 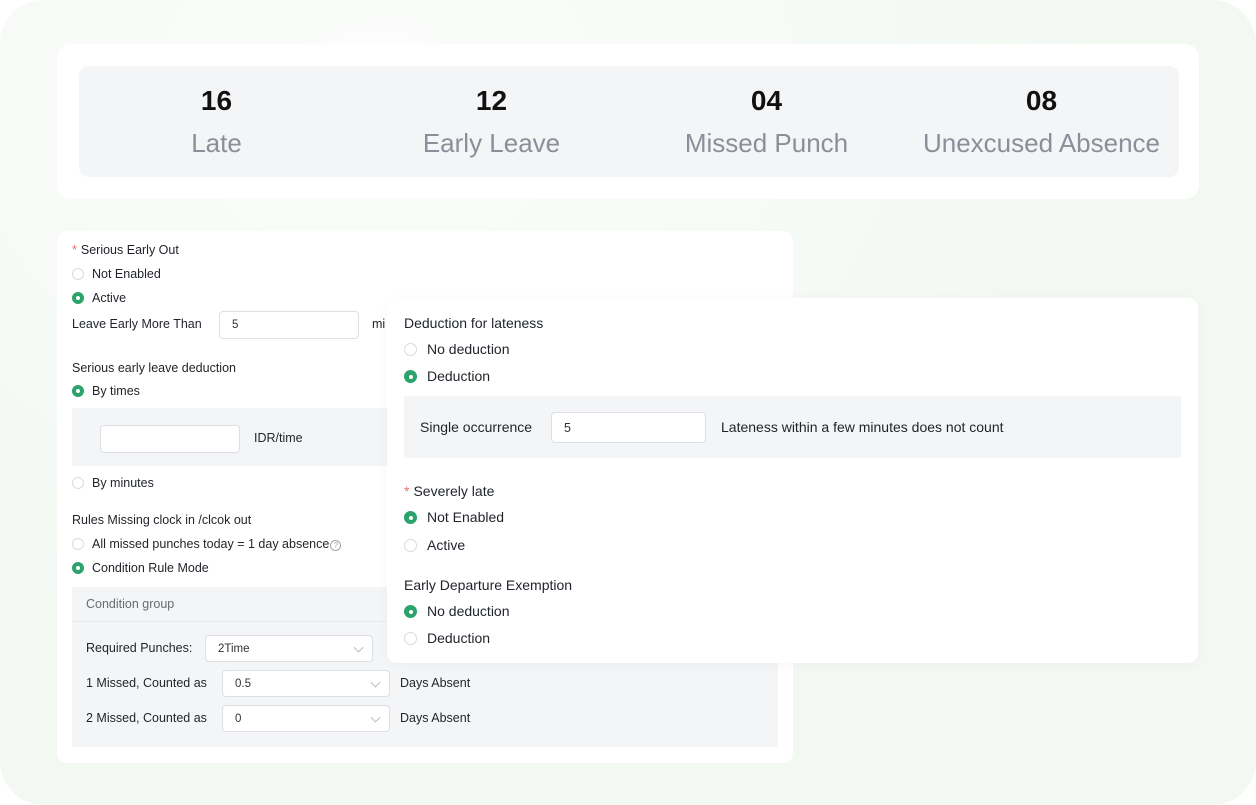 I want to click on required-punches-select: 2Time, so click(x=289, y=648).